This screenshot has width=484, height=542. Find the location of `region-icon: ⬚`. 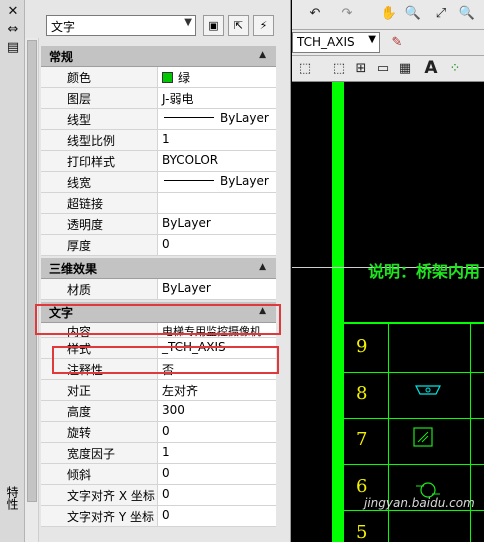

region-icon: ⬚ is located at coordinates (305, 69).